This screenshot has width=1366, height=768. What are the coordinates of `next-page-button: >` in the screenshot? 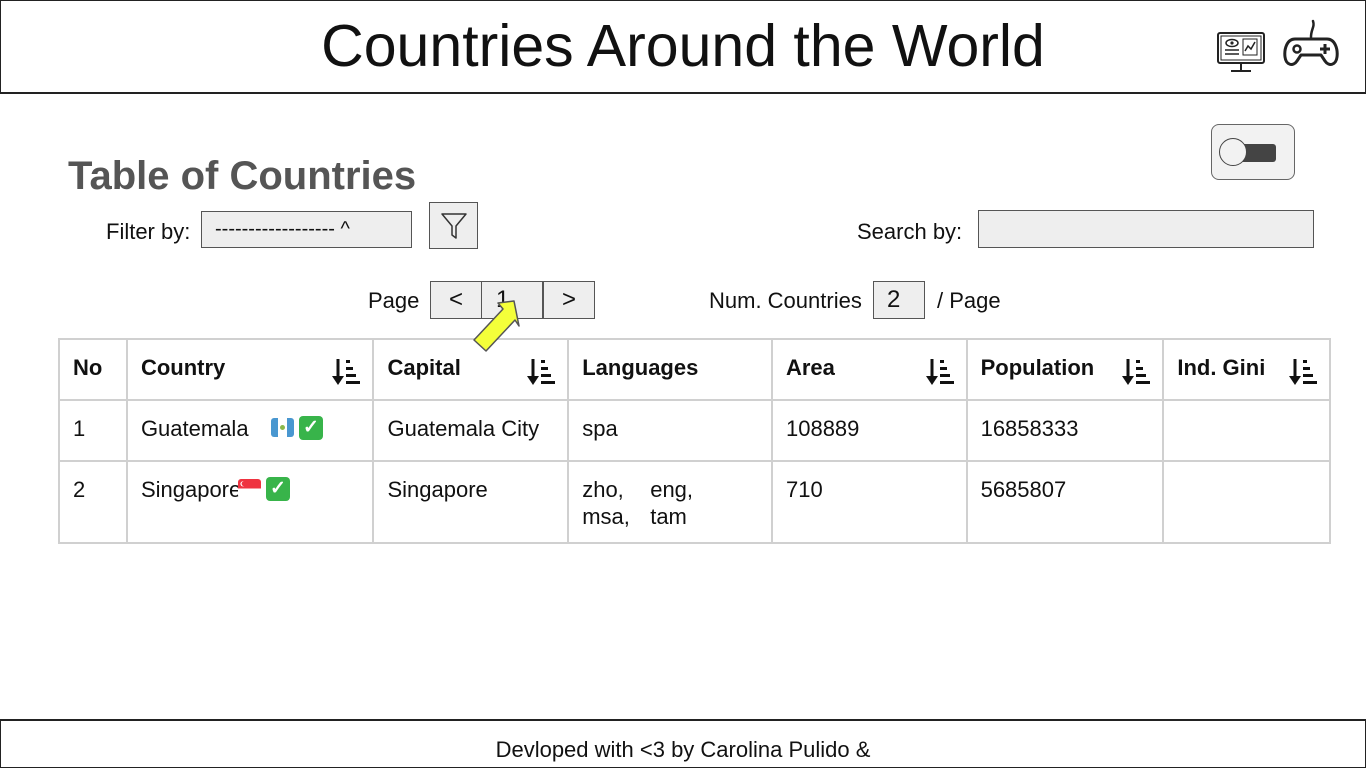 It's located at (569, 300).